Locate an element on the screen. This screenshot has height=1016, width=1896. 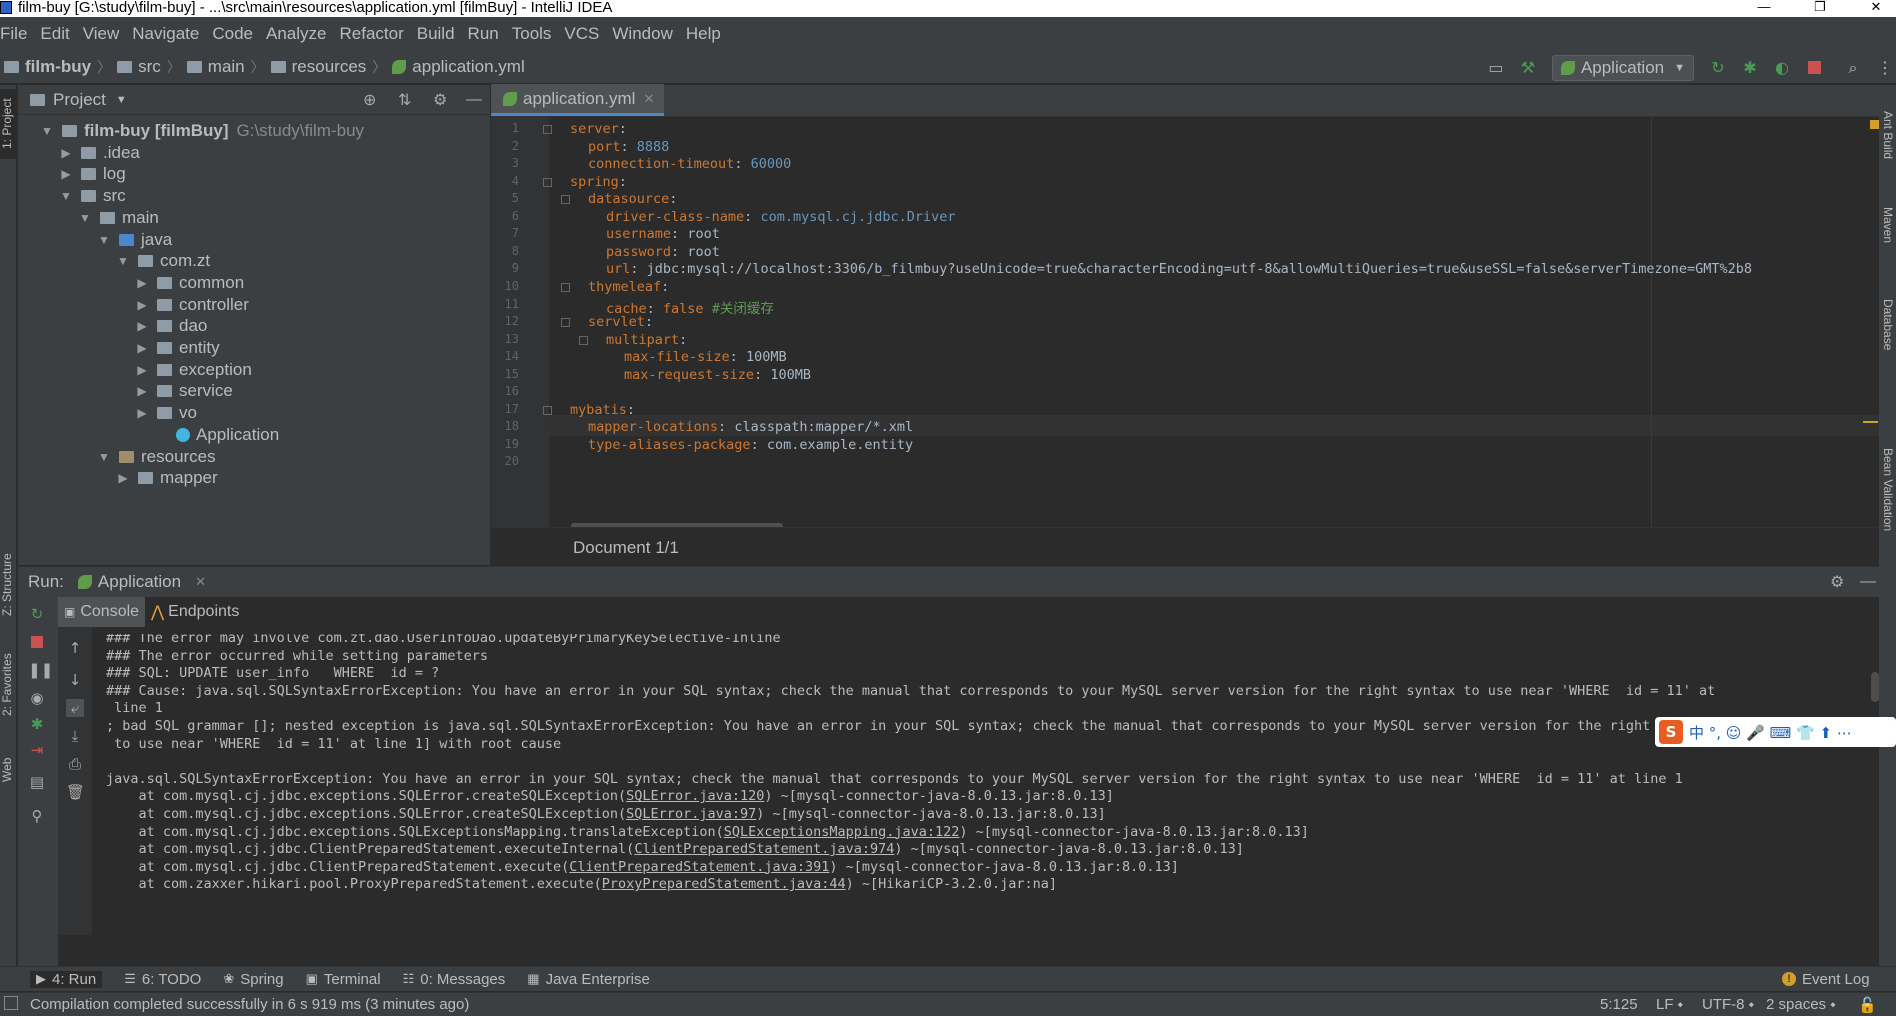
collapse-all-icon: ⇅ is located at coordinates (404, 100).